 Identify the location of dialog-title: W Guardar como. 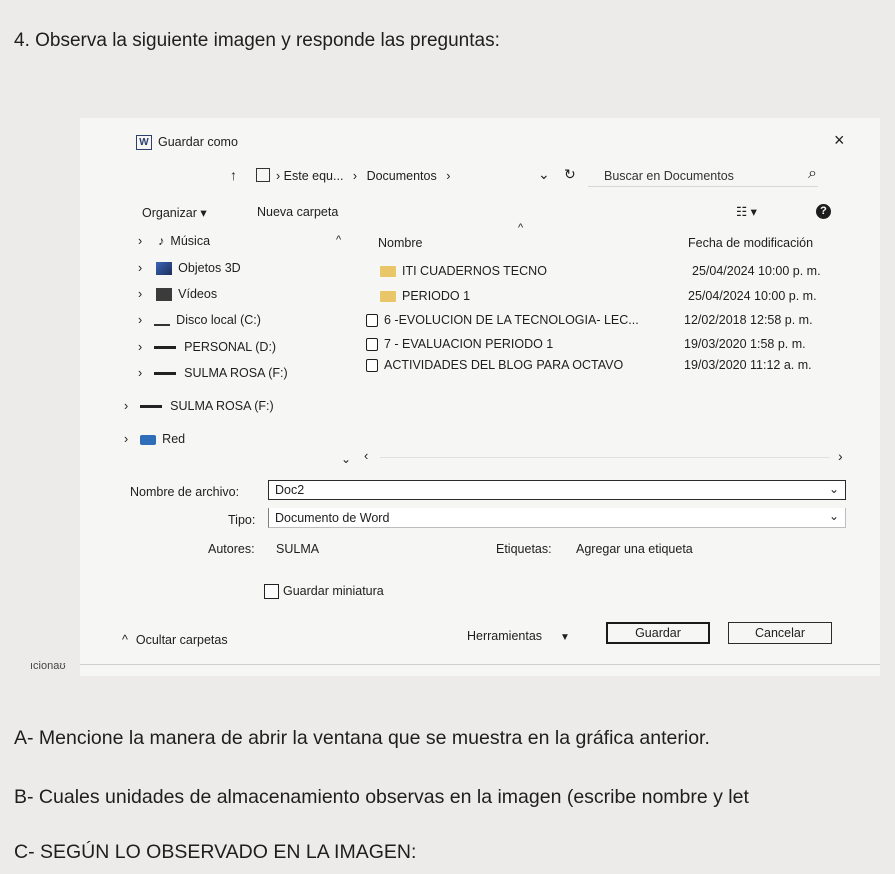
(187, 143).